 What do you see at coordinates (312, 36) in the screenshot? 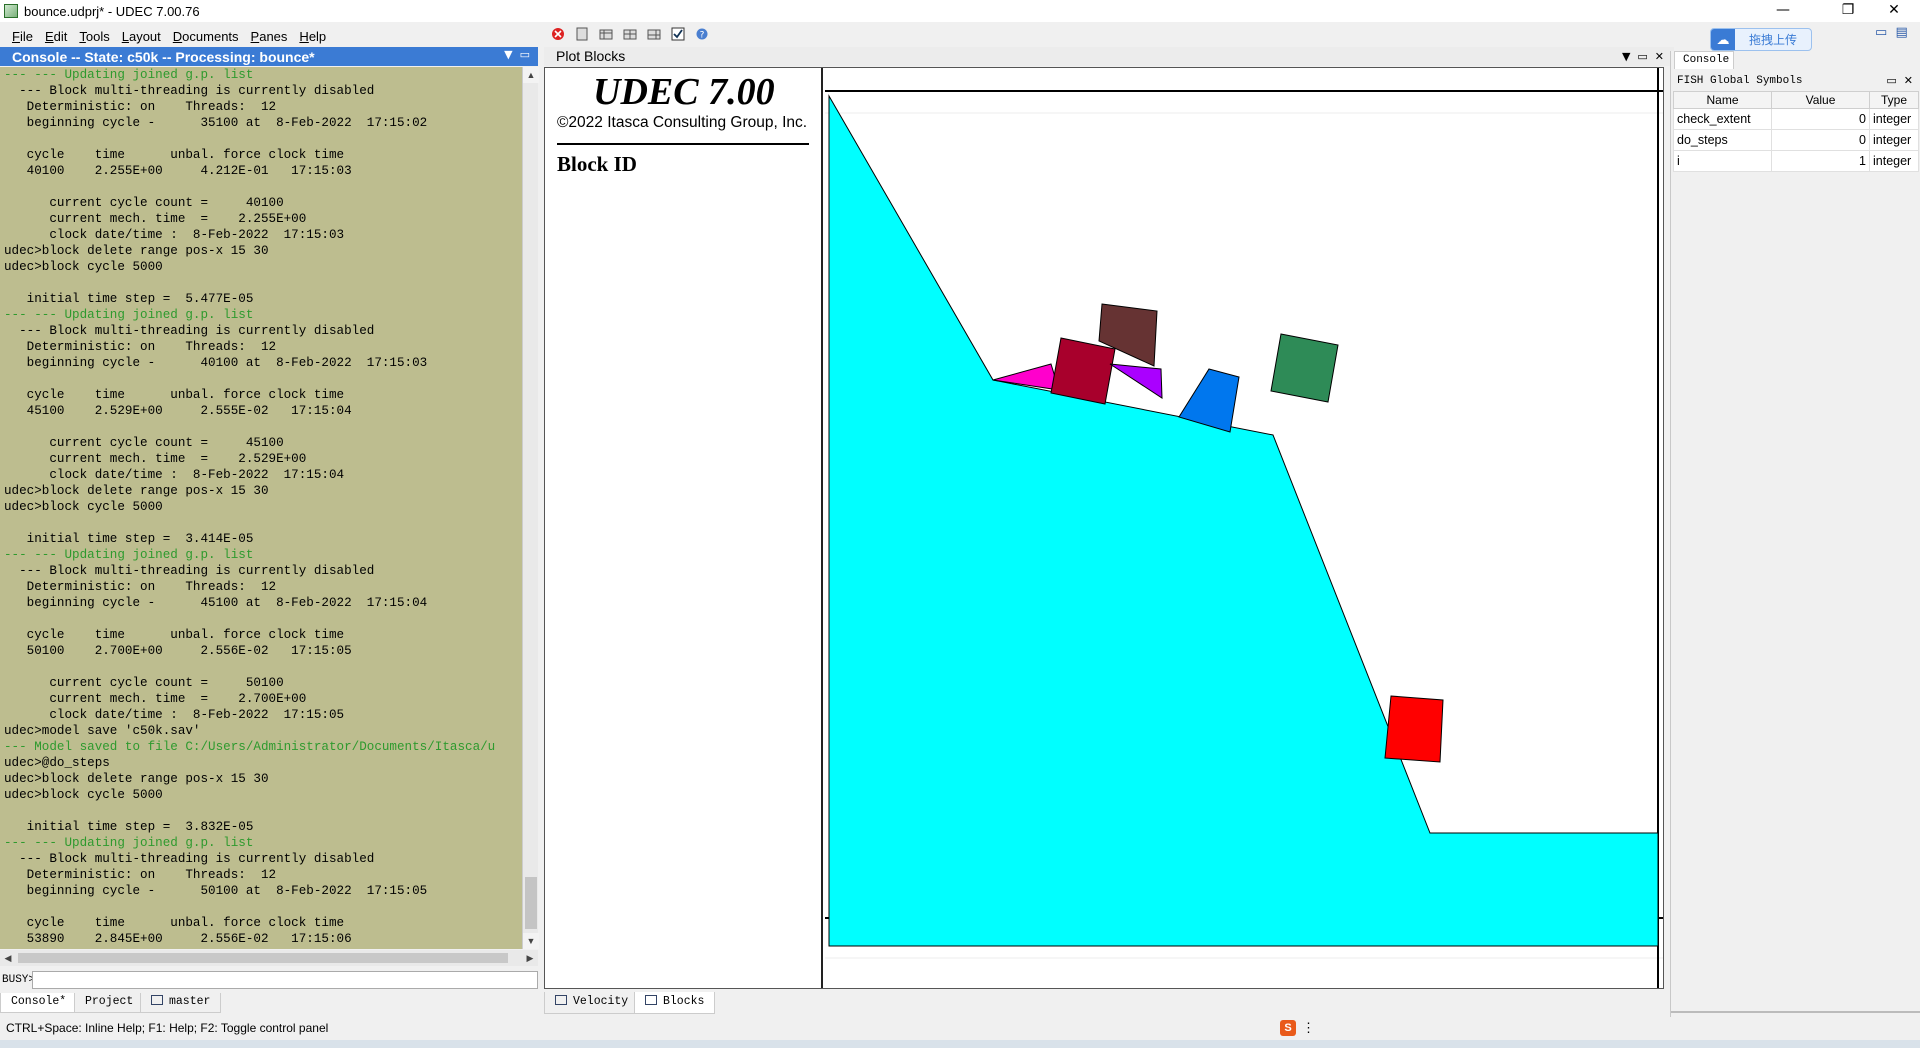
I see `menu-help: Help` at bounding box center [312, 36].